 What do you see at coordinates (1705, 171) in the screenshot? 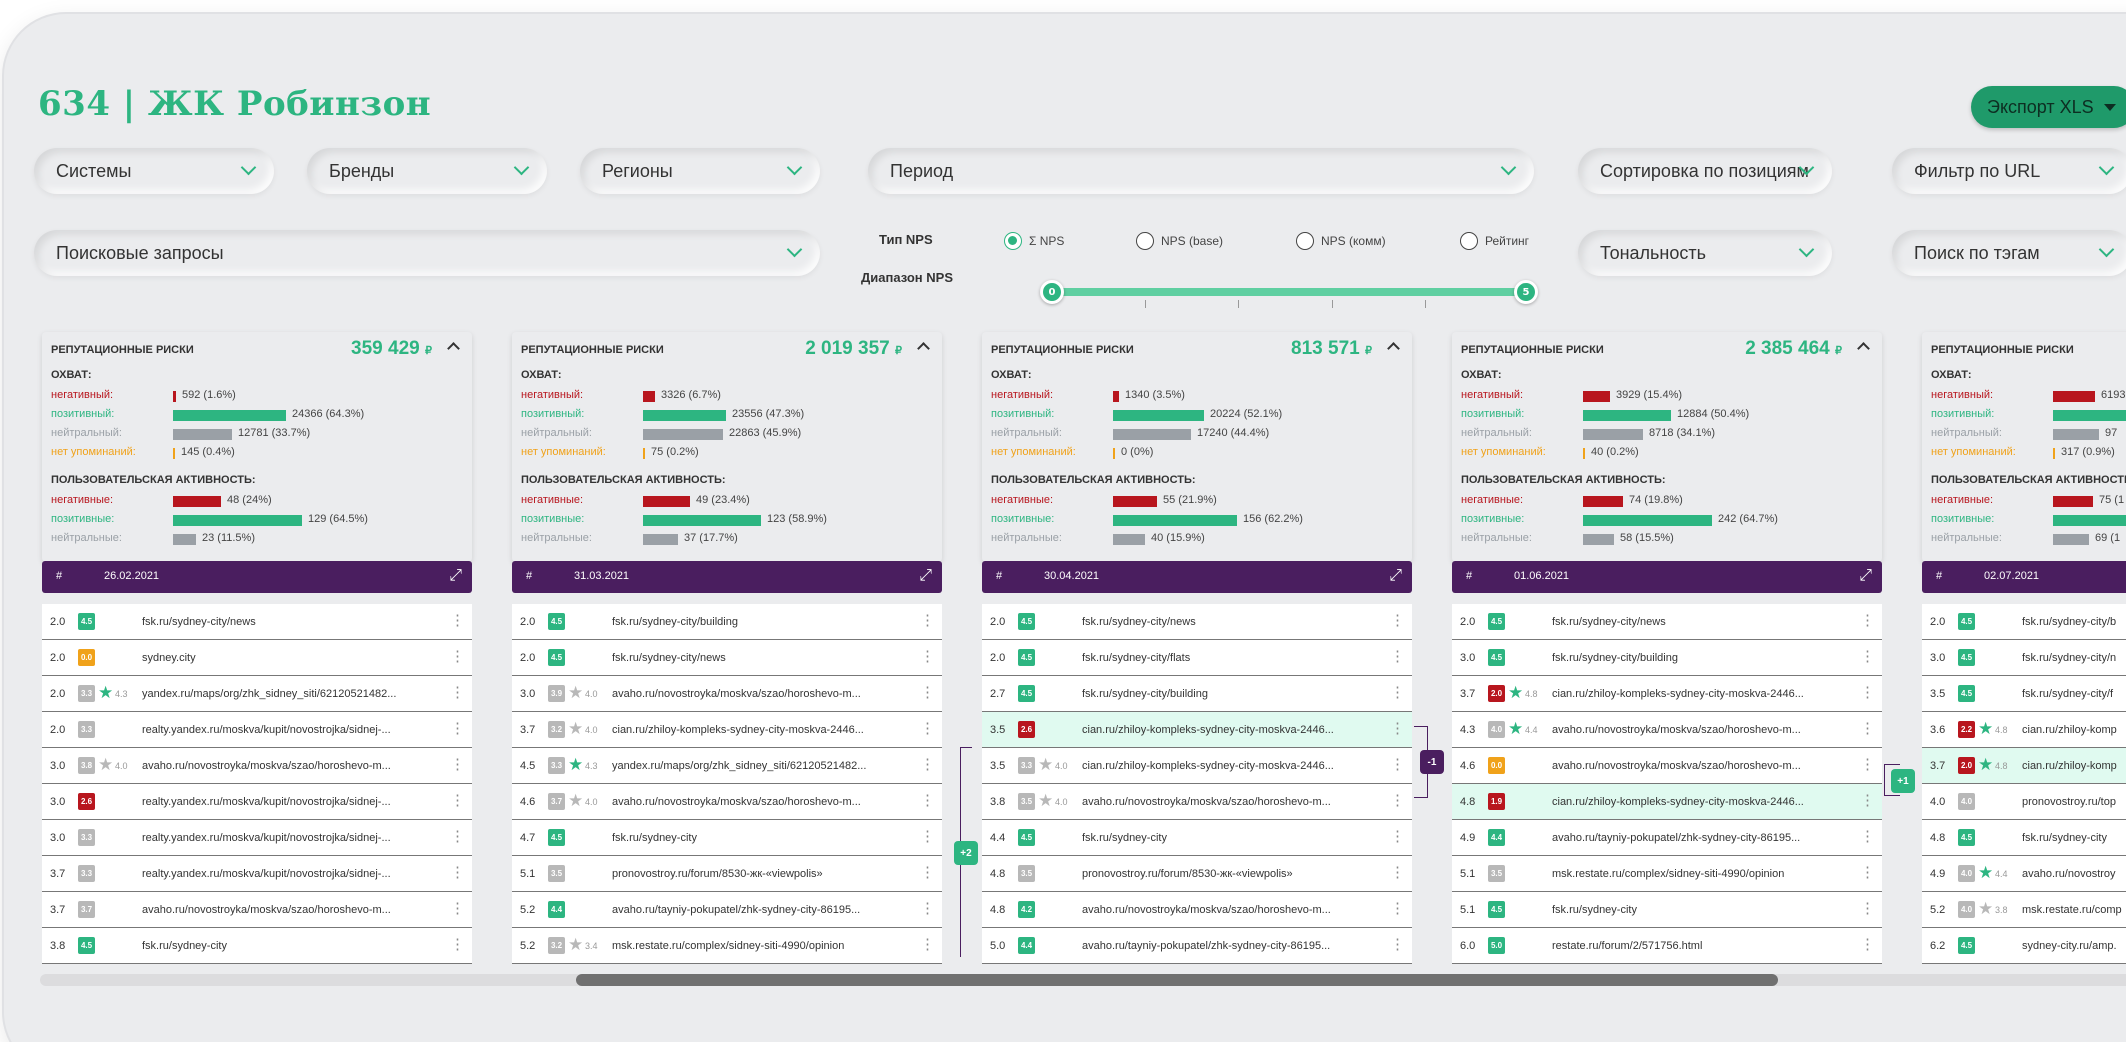
I see `sort-dropdown: Сортировка по позициям` at bounding box center [1705, 171].